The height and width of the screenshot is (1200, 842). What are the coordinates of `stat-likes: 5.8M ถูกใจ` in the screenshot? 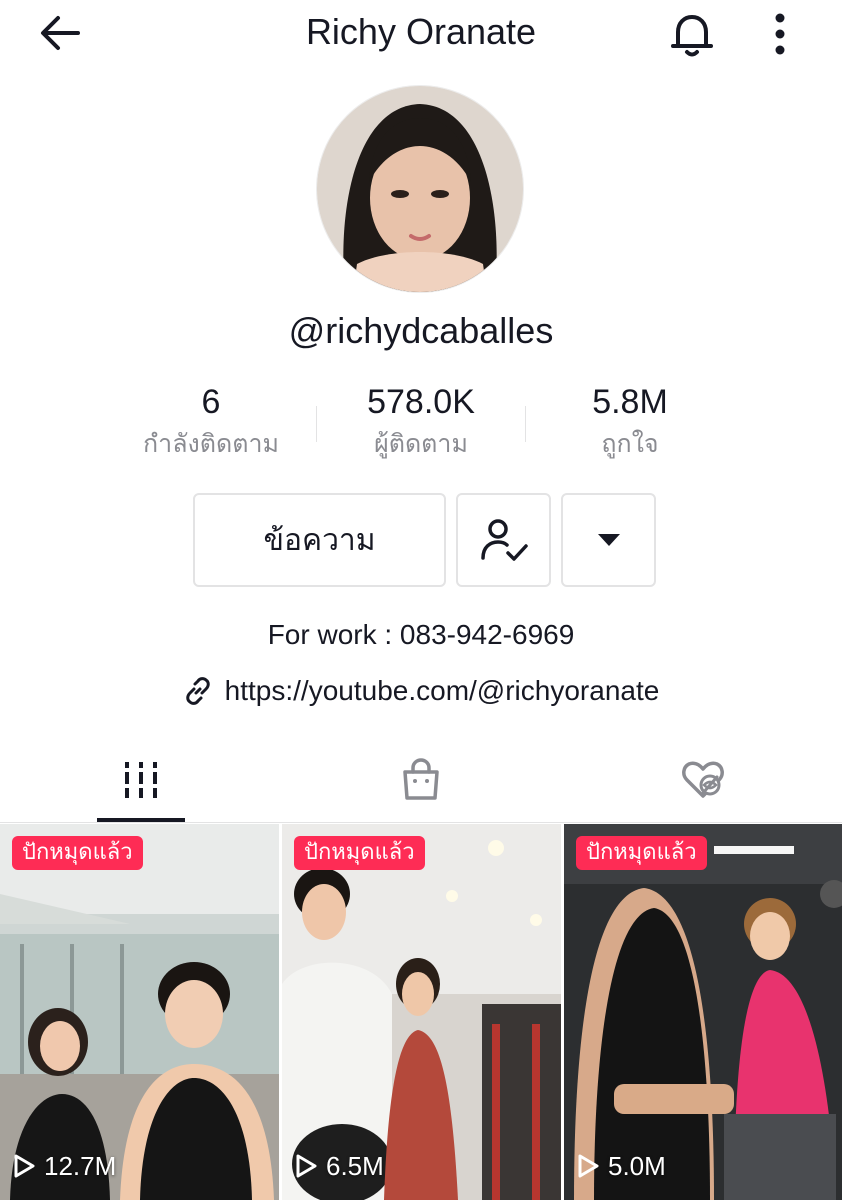 It's located at (630, 421).